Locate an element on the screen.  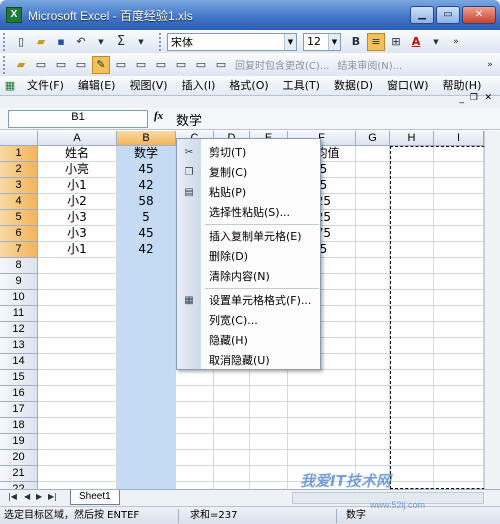
row-header-2: 2 is located at coordinates (19, 170).